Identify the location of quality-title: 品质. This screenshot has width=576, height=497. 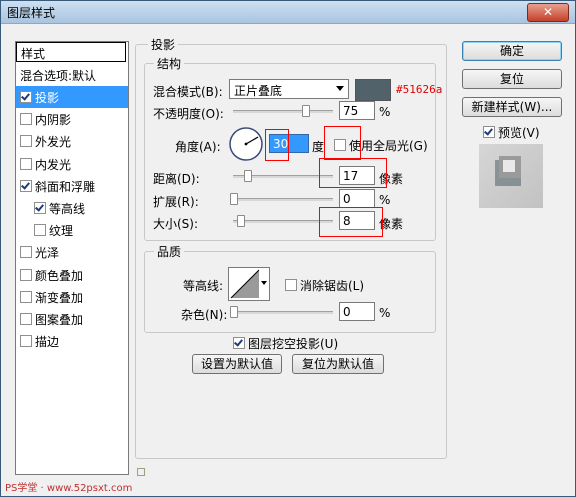
(169, 251).